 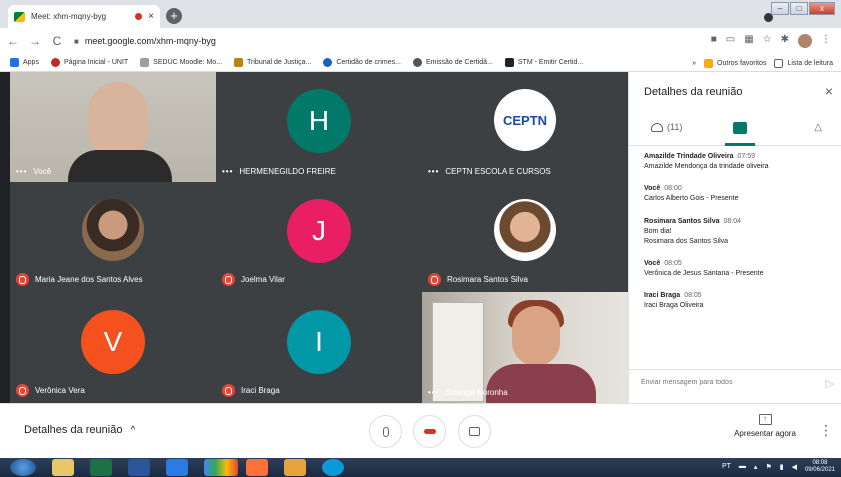 I want to click on meet-favicon-icon, so click(x=19, y=16).